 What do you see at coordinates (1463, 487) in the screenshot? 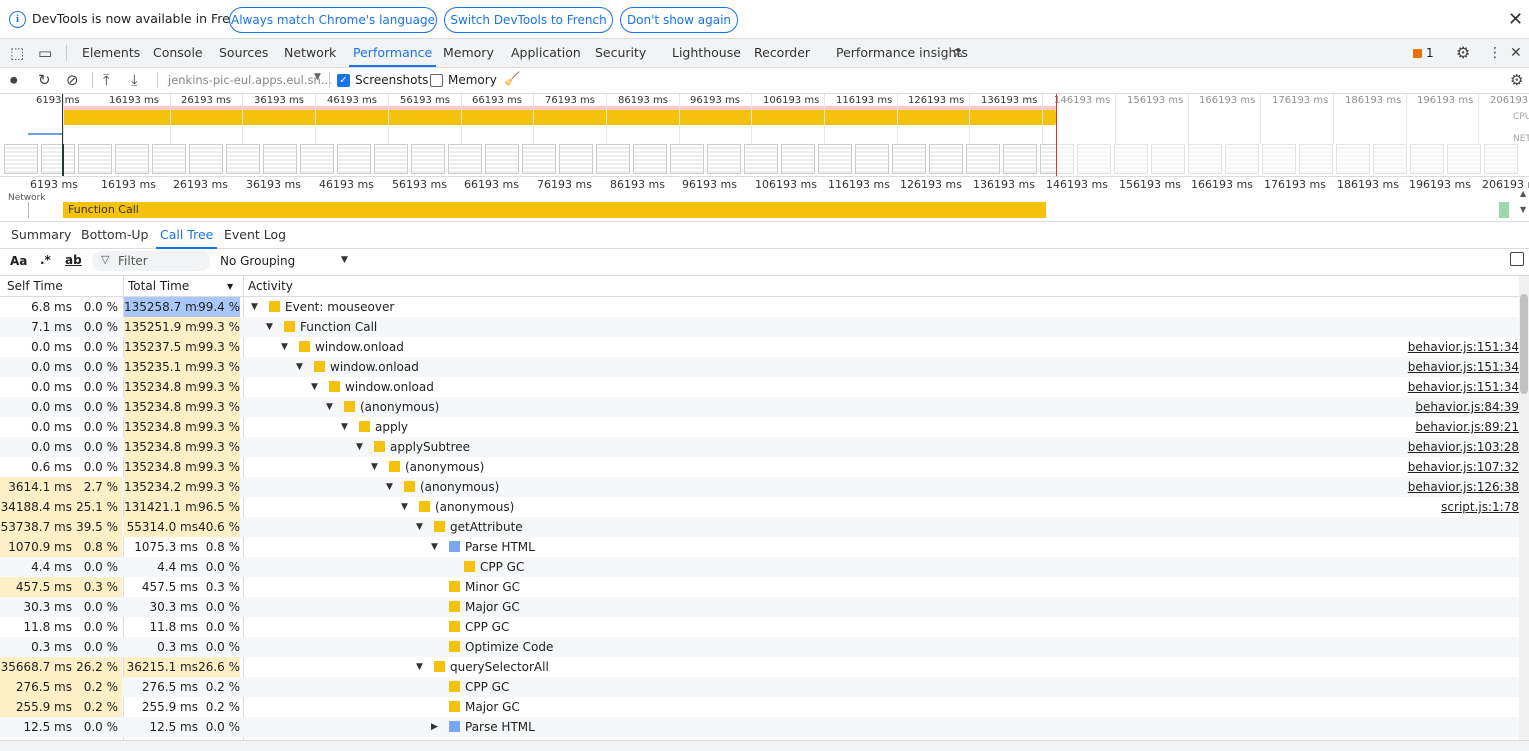
I see `source-link: behavior.js:126:38` at bounding box center [1463, 487].